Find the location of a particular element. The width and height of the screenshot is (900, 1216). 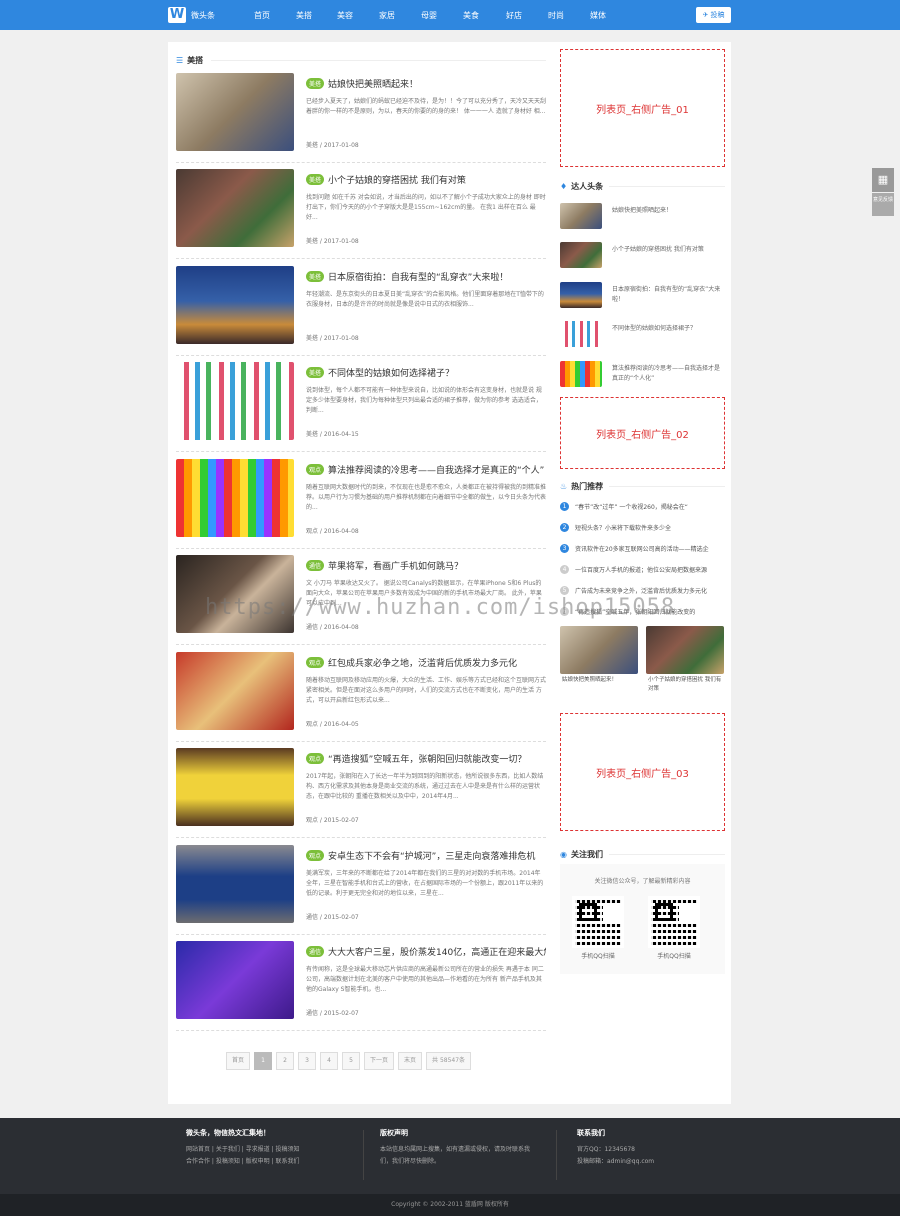

nav-food: 美食 is located at coordinates (471, 15).